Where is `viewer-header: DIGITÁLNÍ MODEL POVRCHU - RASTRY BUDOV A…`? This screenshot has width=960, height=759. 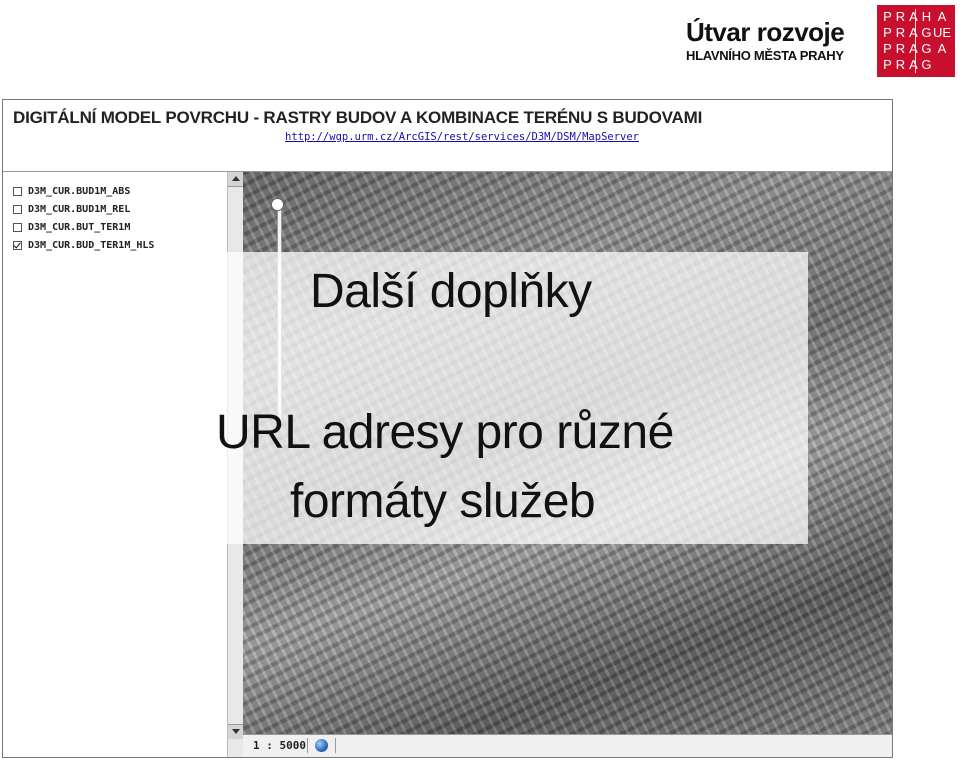
viewer-header: DIGITÁLNÍ MODEL POVRCHU - RASTRY BUDOV A… is located at coordinates (447, 136).